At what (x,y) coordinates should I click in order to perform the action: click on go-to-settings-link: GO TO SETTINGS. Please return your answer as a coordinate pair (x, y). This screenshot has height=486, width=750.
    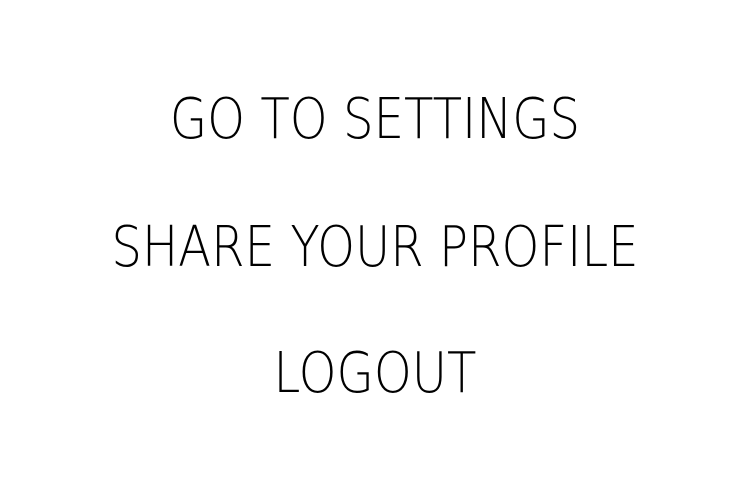
    Looking at the image, I should click on (375, 120).